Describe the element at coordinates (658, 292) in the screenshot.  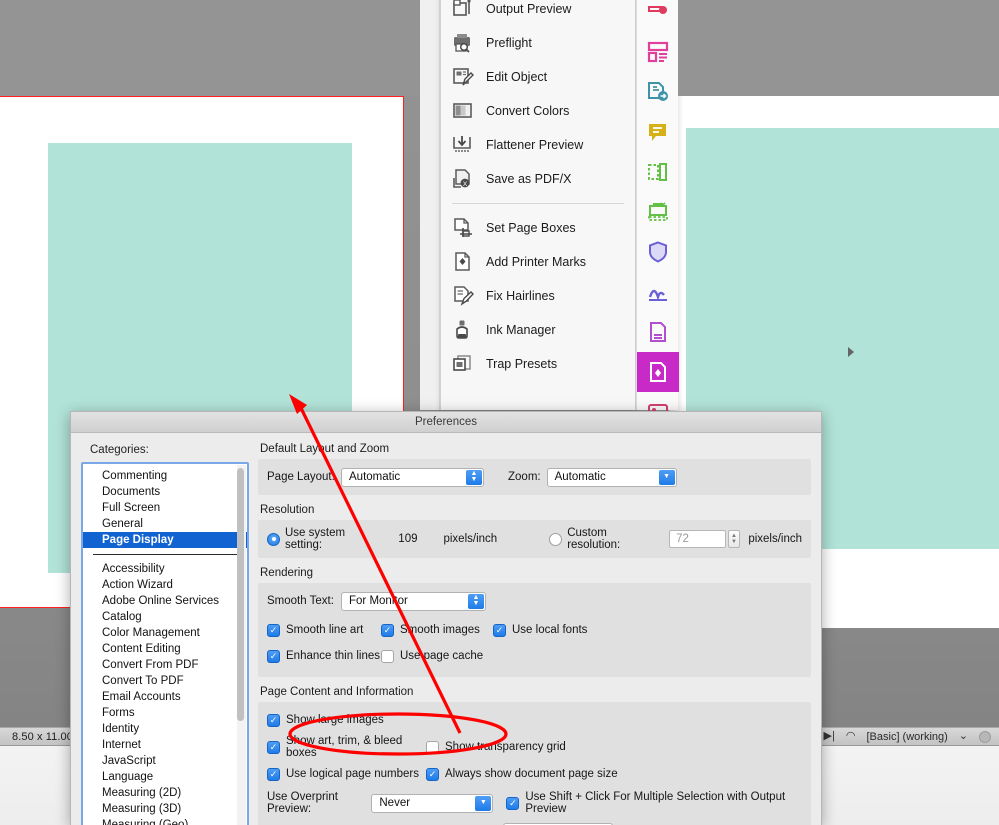
I see `rail-item-fill-and-sign` at that location.